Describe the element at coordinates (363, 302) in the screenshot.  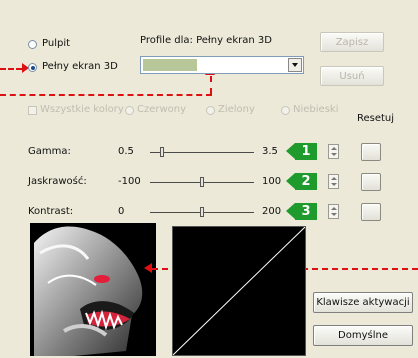
I see `hotkeys-button: Klawisze aktywacji` at that location.